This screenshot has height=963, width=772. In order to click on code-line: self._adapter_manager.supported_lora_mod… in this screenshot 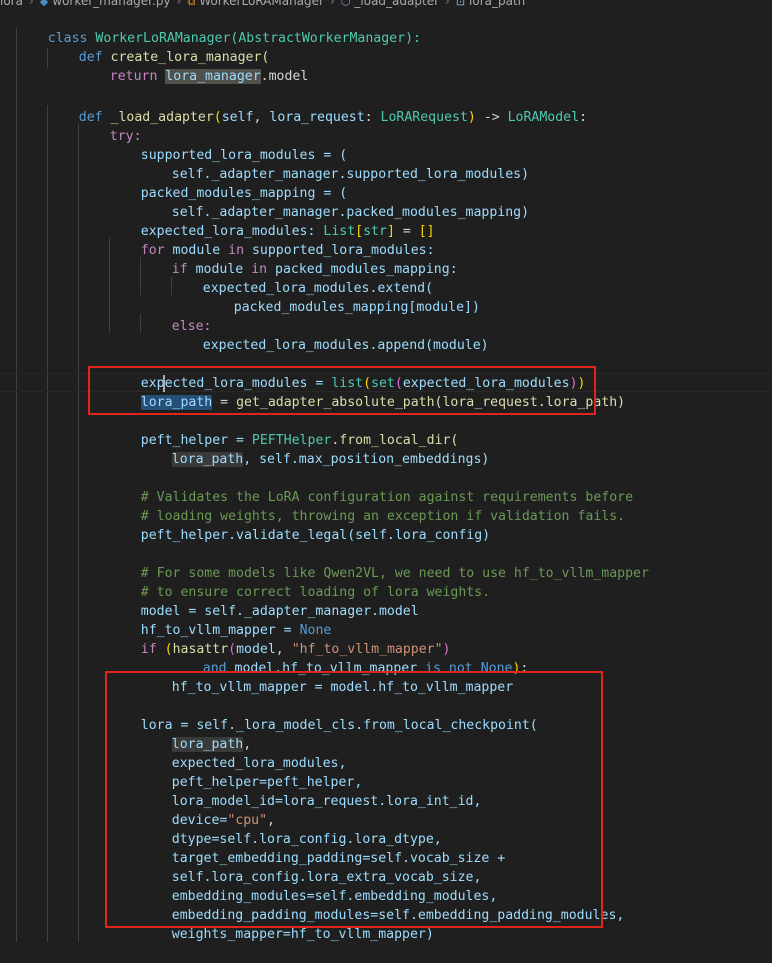, I will do `click(386, 164)`.